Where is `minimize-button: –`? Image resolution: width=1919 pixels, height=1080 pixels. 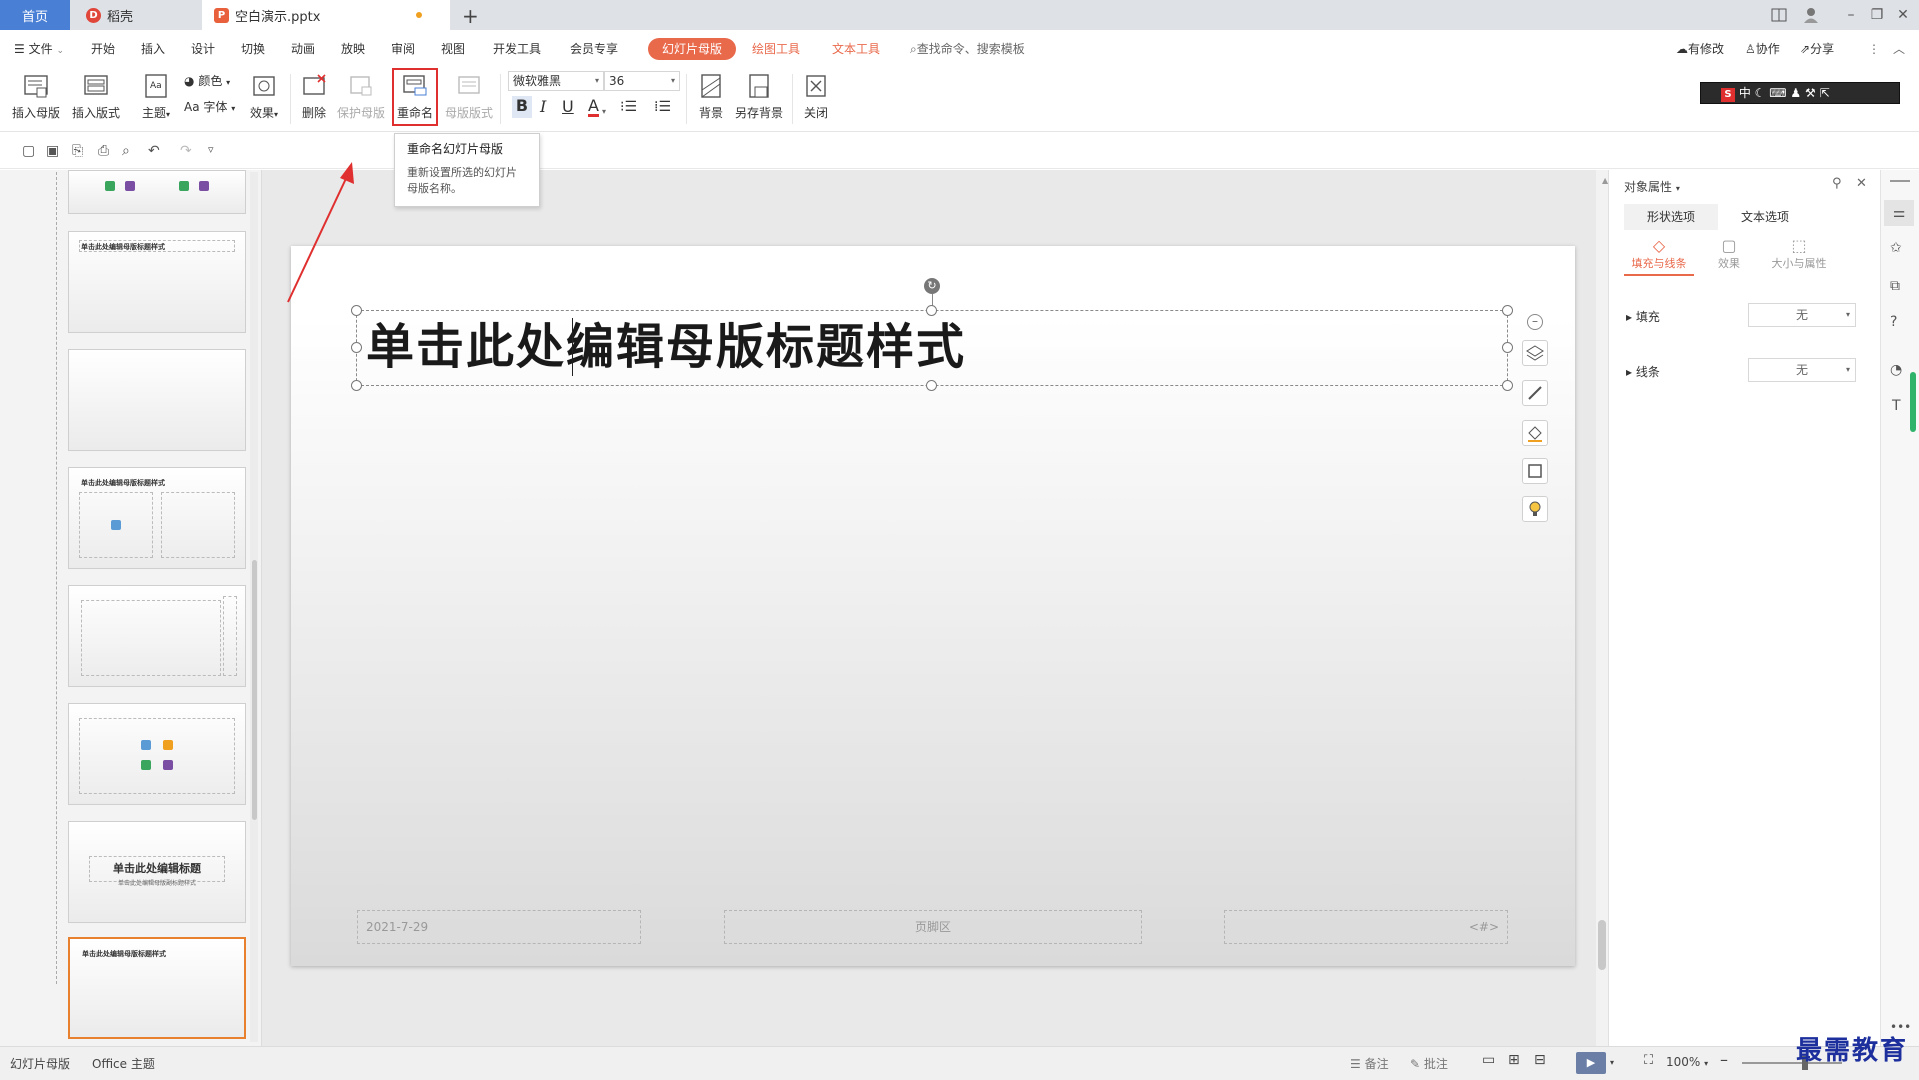 minimize-button: – is located at coordinates (1851, 15).